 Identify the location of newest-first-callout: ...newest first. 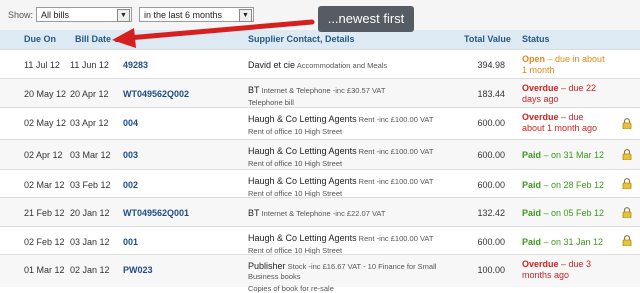
(366, 19).